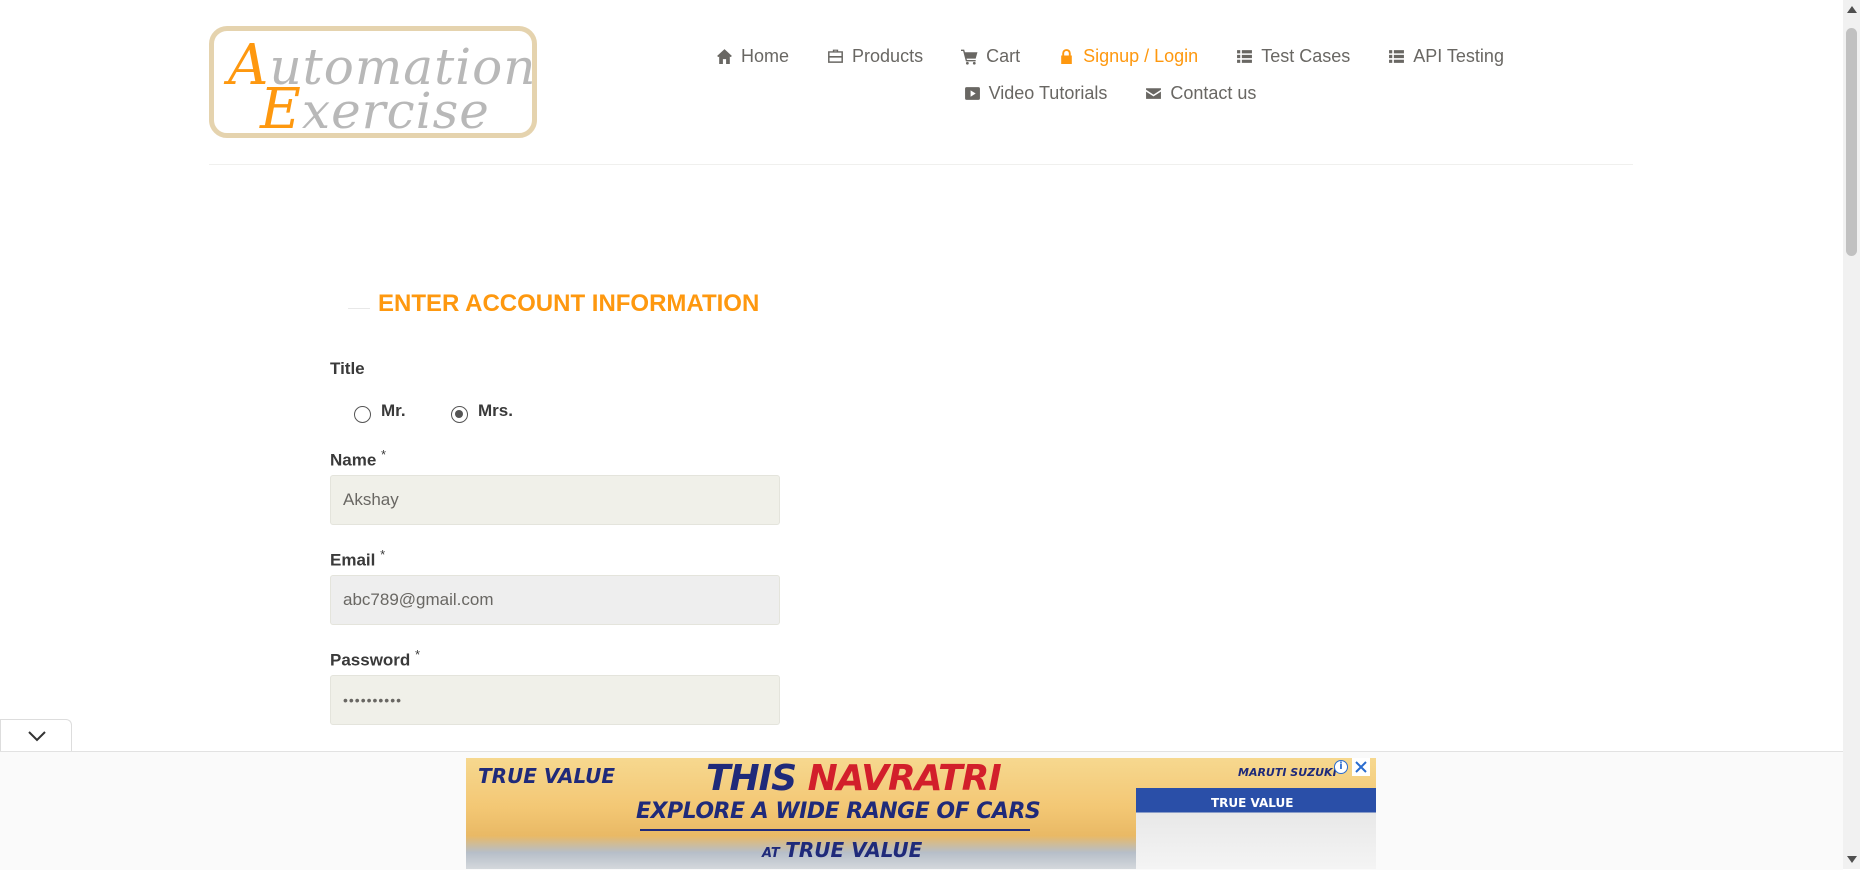 Image resolution: width=1860 pixels, height=870 pixels. Describe the element at coordinates (835, 830) in the screenshot. I see `ad-divider` at that location.